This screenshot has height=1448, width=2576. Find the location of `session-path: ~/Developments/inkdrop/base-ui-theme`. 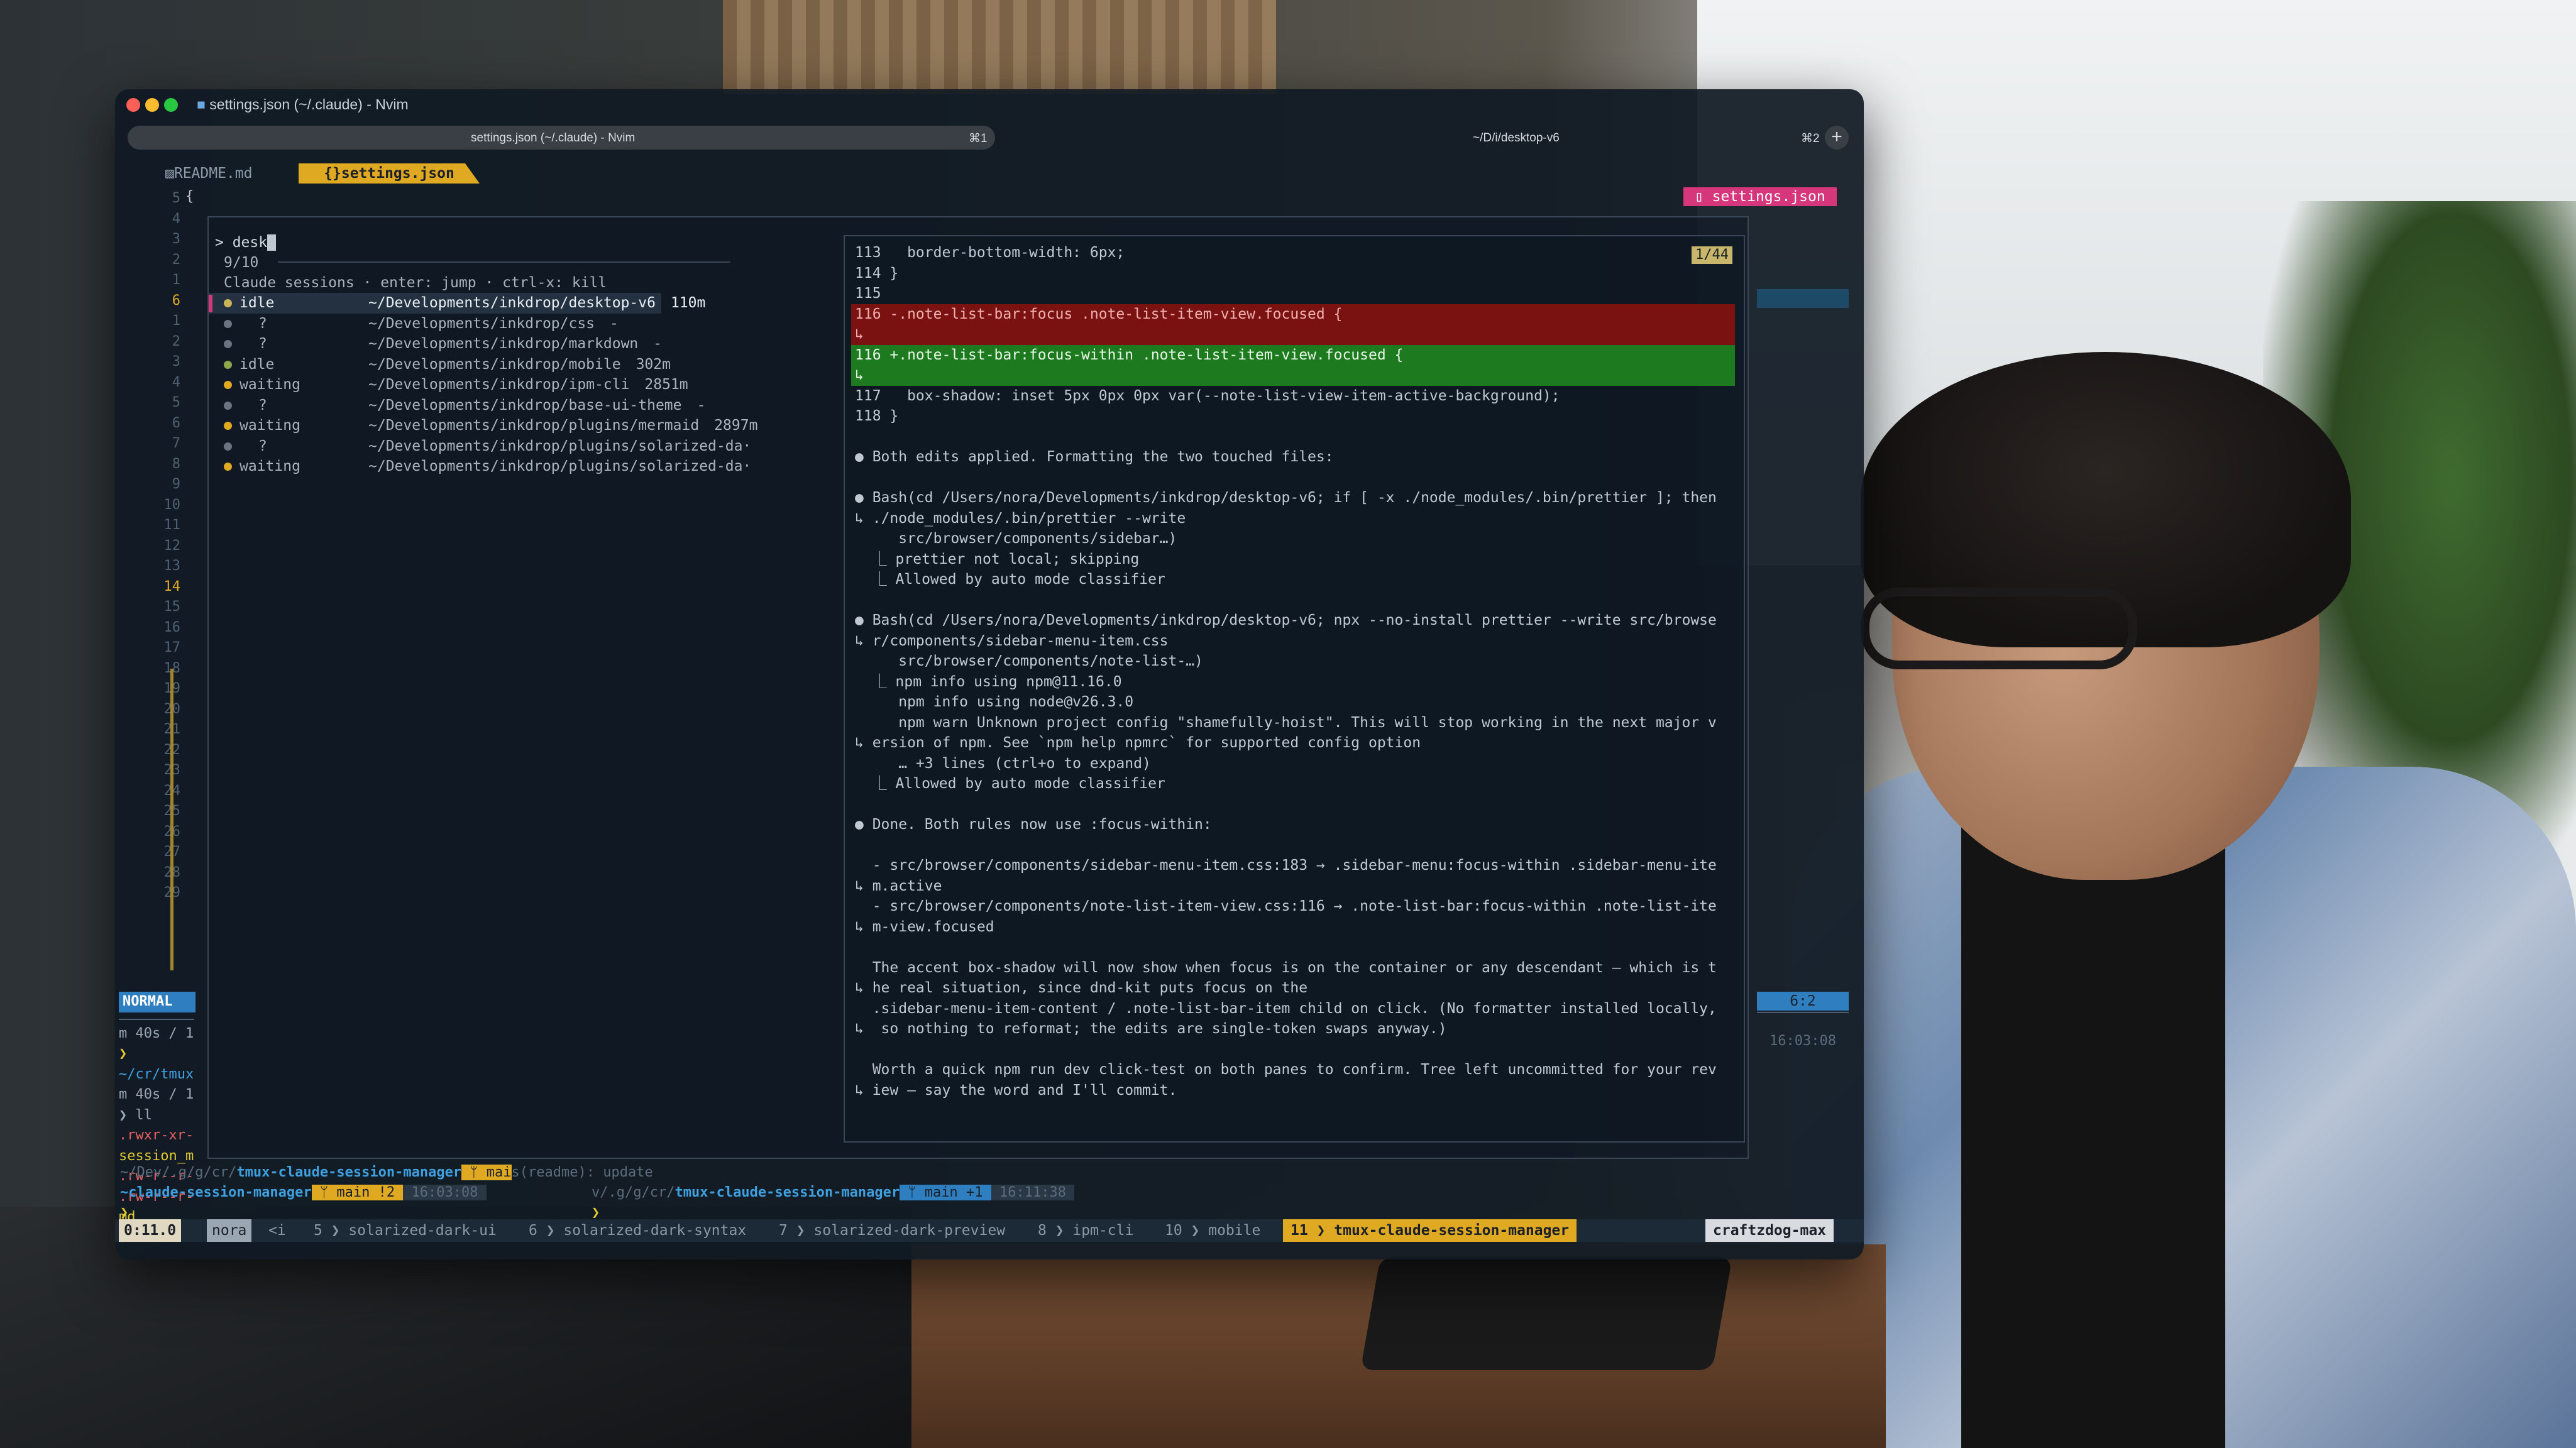

session-path: ~/Developments/inkdrop/base-ui-theme is located at coordinates (525, 405).